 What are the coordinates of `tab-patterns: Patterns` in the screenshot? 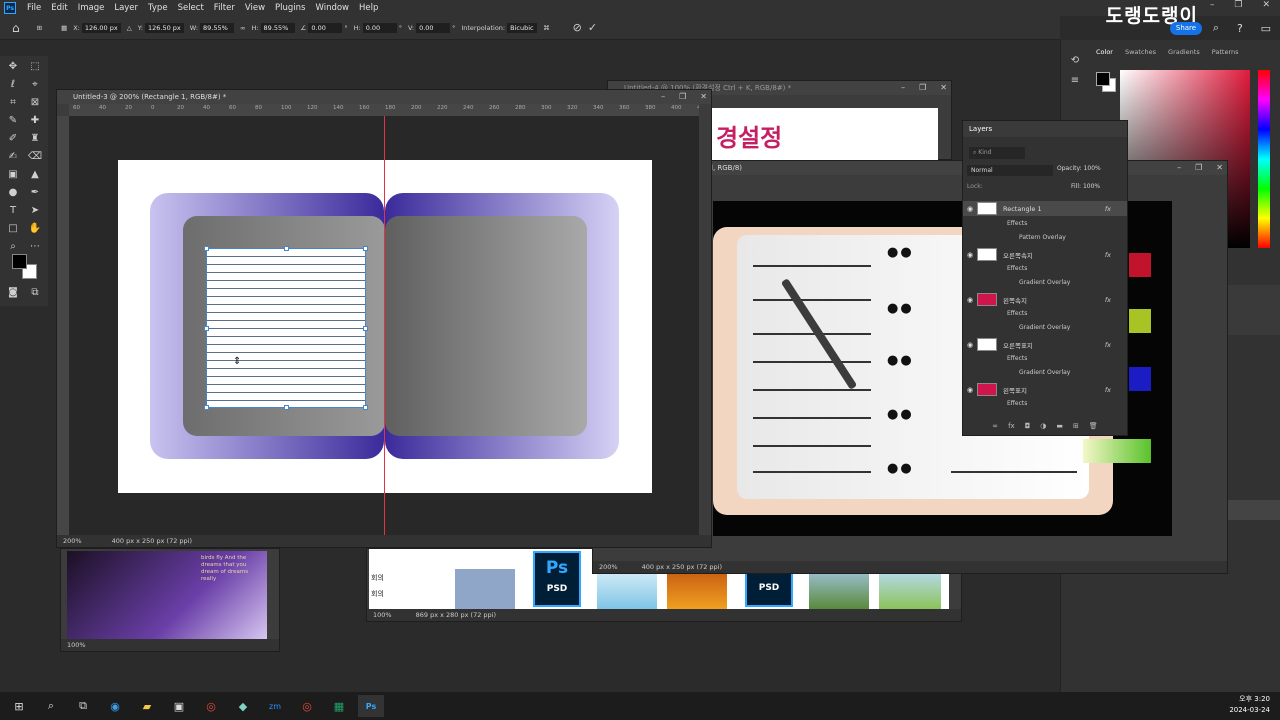 It's located at (1225, 55).